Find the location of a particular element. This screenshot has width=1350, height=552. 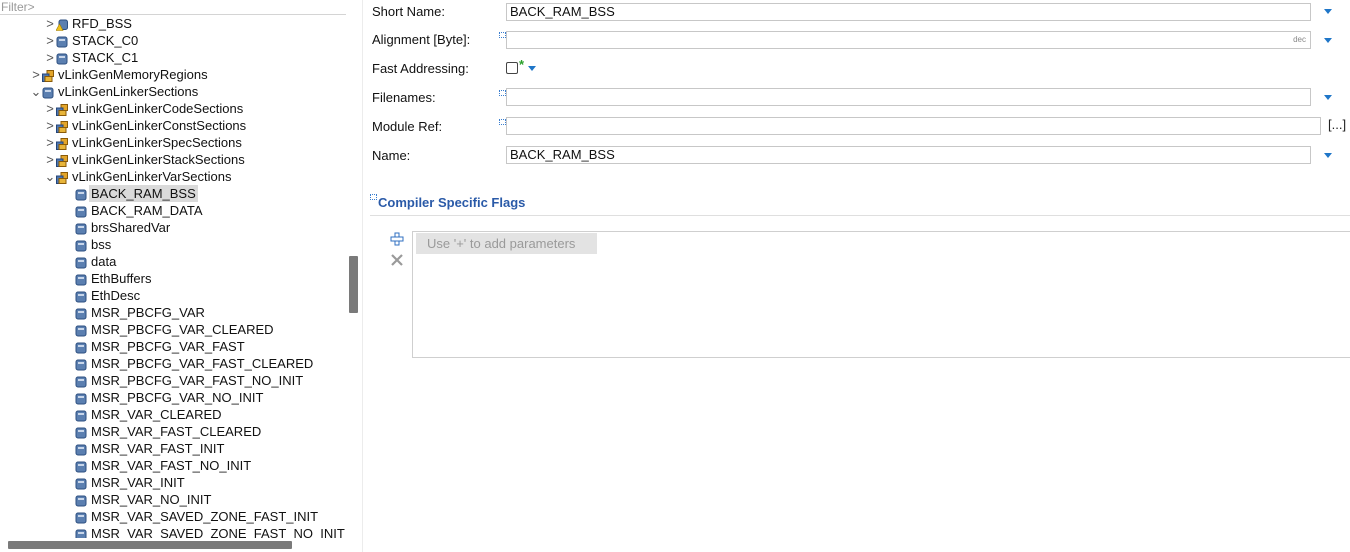

tree-node: MSR_VAR_SAVED_ZONE_FAST_NO_INIT is located at coordinates (173, 531).